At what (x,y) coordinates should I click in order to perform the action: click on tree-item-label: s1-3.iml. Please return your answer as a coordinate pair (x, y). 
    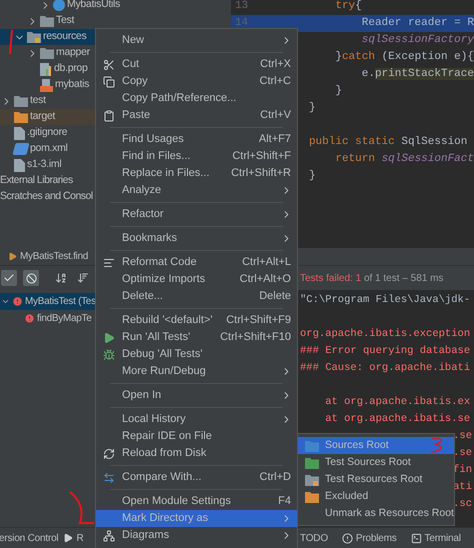
    Looking at the image, I should click on (44, 164).